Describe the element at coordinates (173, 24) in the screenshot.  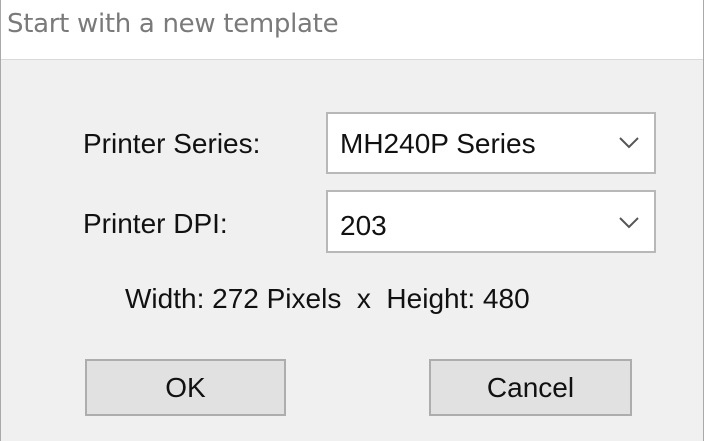
I see `dialog-title: Start with a new template` at that location.